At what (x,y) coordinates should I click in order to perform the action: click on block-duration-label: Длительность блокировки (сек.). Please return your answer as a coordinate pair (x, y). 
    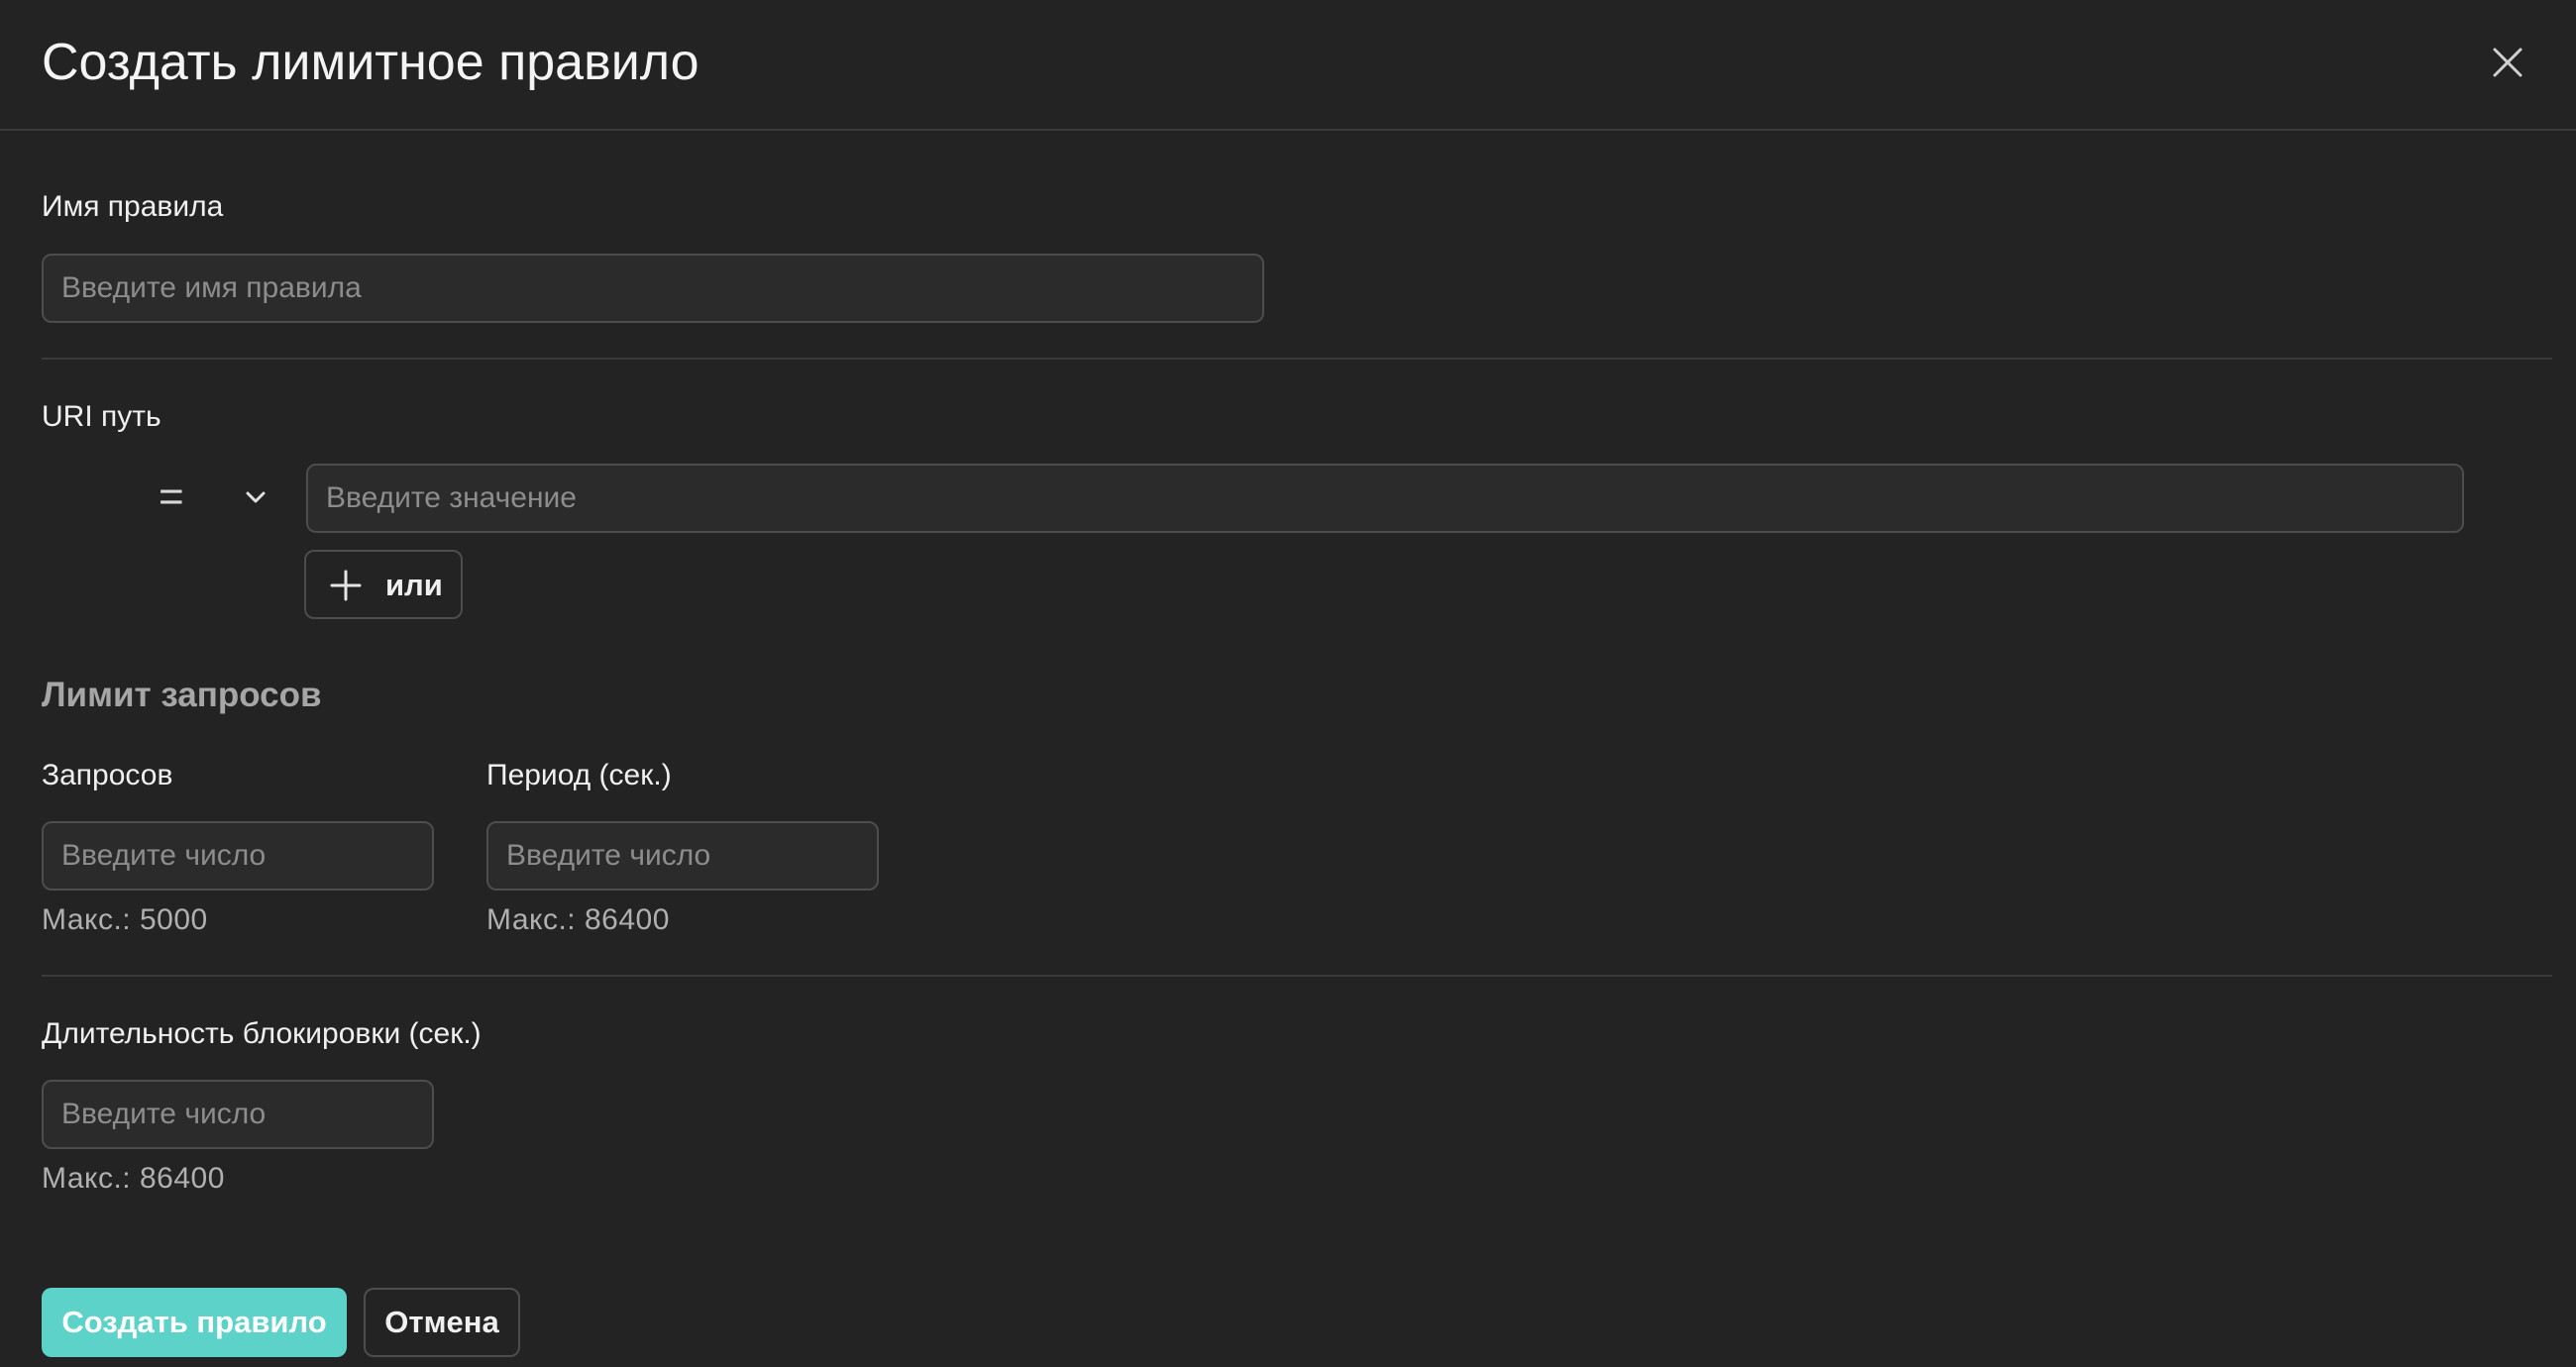
    Looking at the image, I should click on (262, 1033).